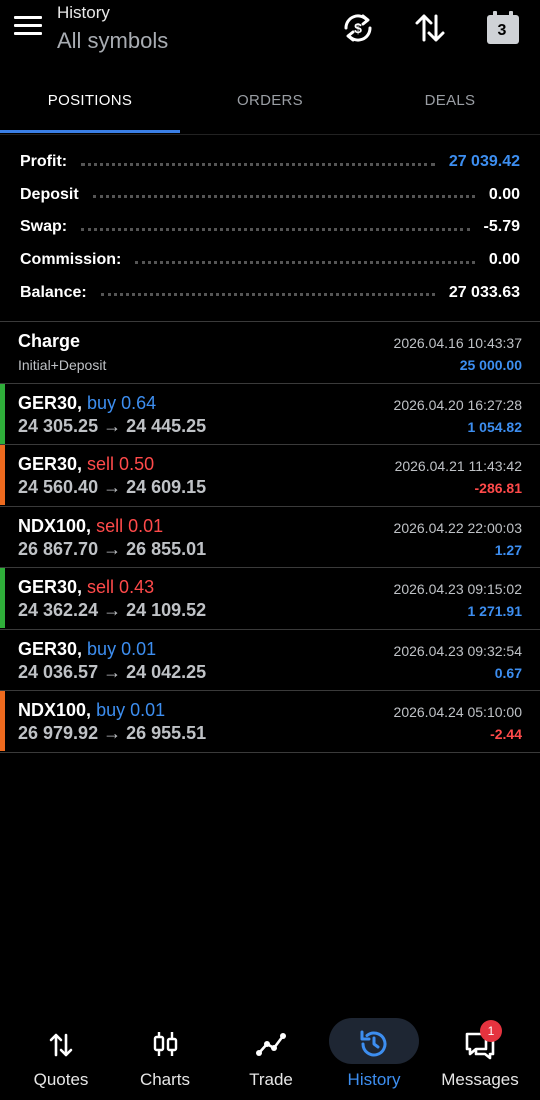  Describe the element at coordinates (165, 1044) in the screenshot. I see `candles-icon` at that location.